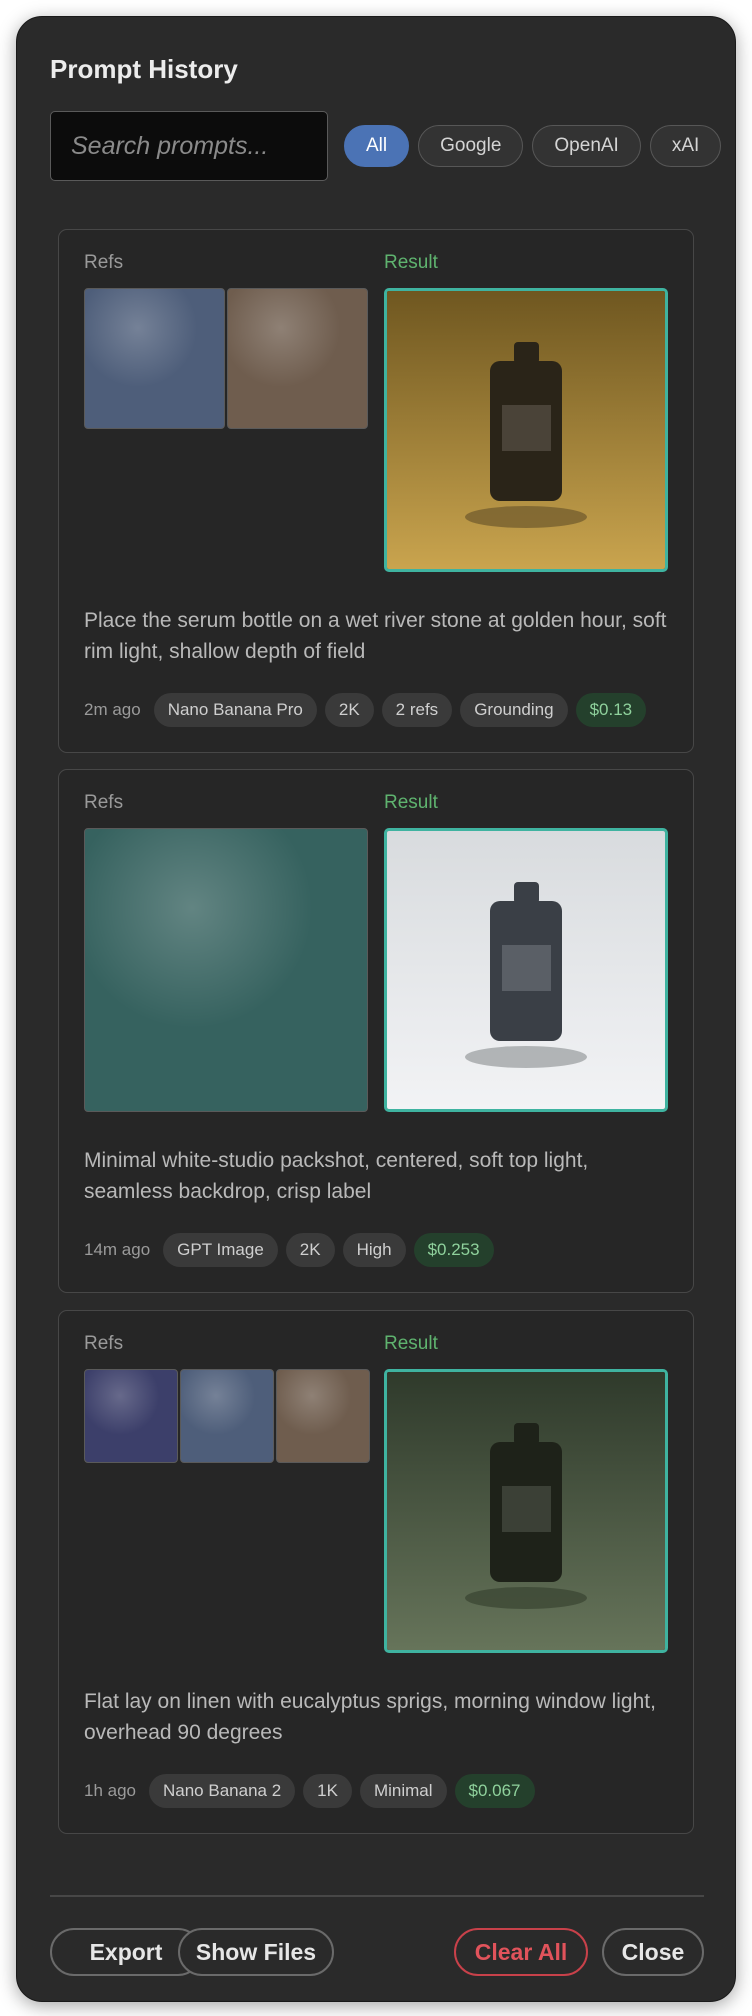  Describe the element at coordinates (685, 146) in the screenshot. I see `filter-xai: xAI` at that location.